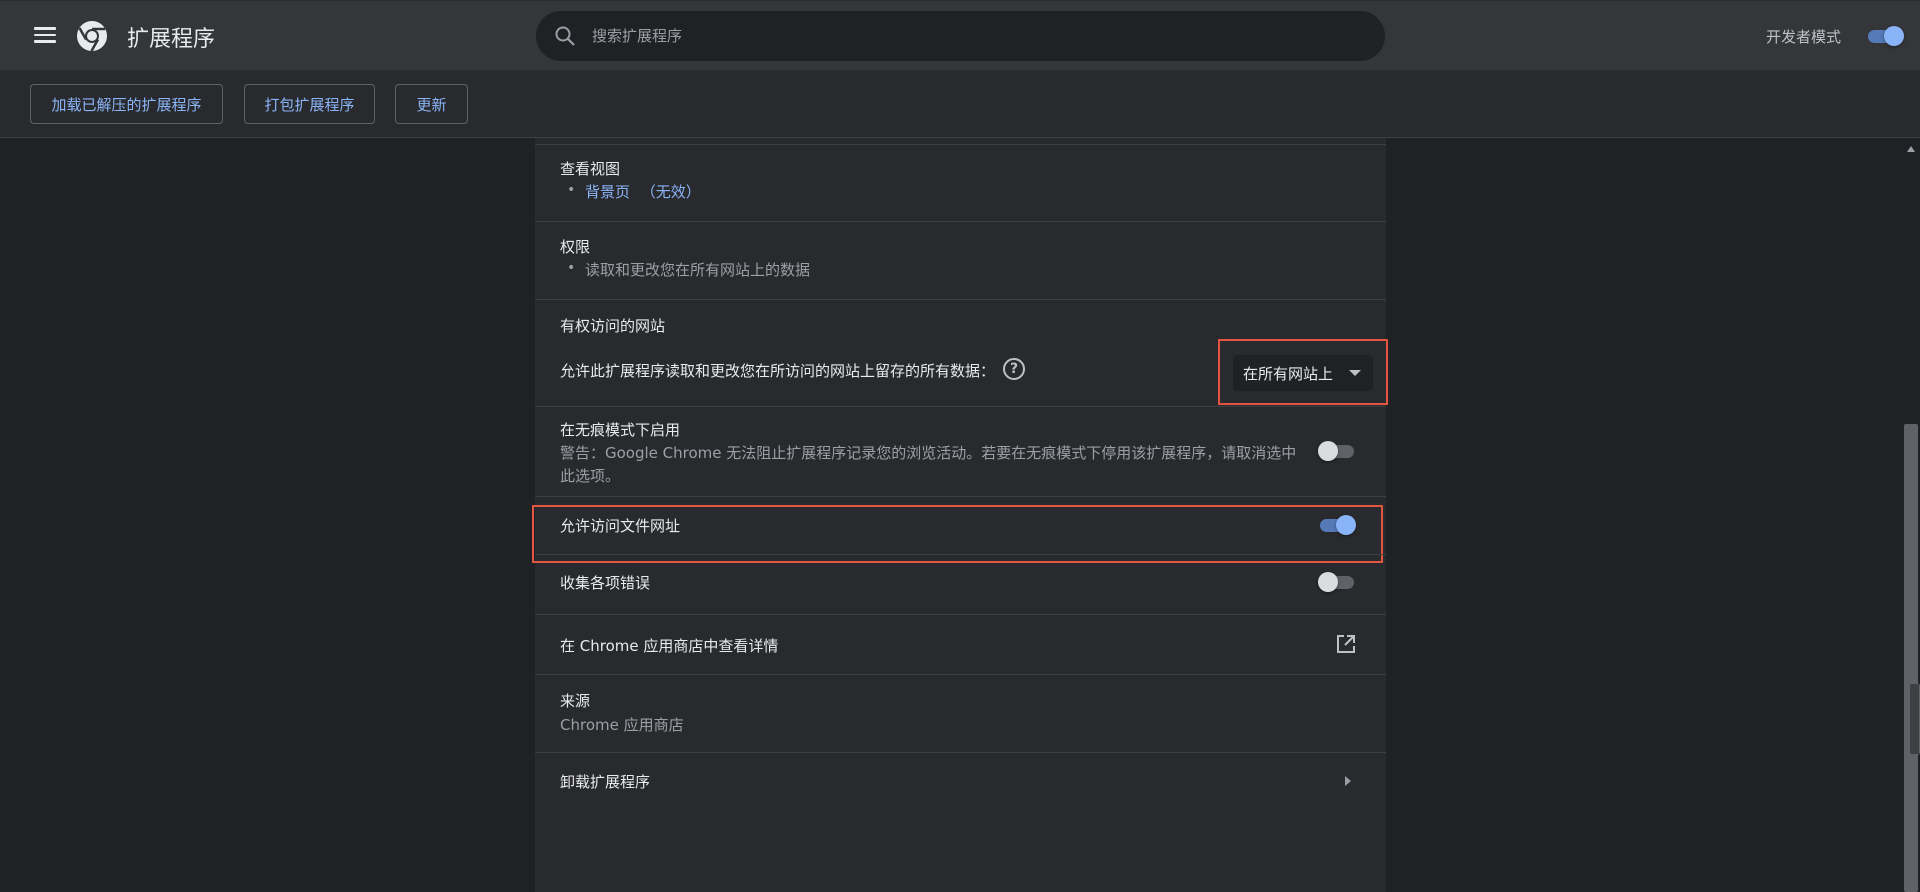 The height and width of the screenshot is (892, 1920). What do you see at coordinates (620, 430) in the screenshot?
I see `incognito-title: 在无痕模式下启用` at bounding box center [620, 430].